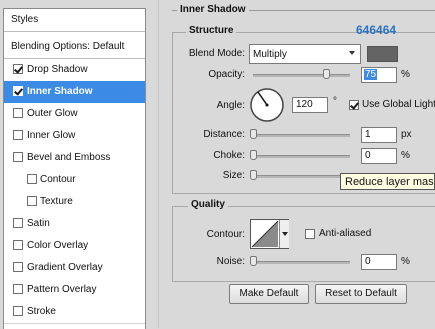  I want to click on choke-label: Choke:, so click(229, 155).